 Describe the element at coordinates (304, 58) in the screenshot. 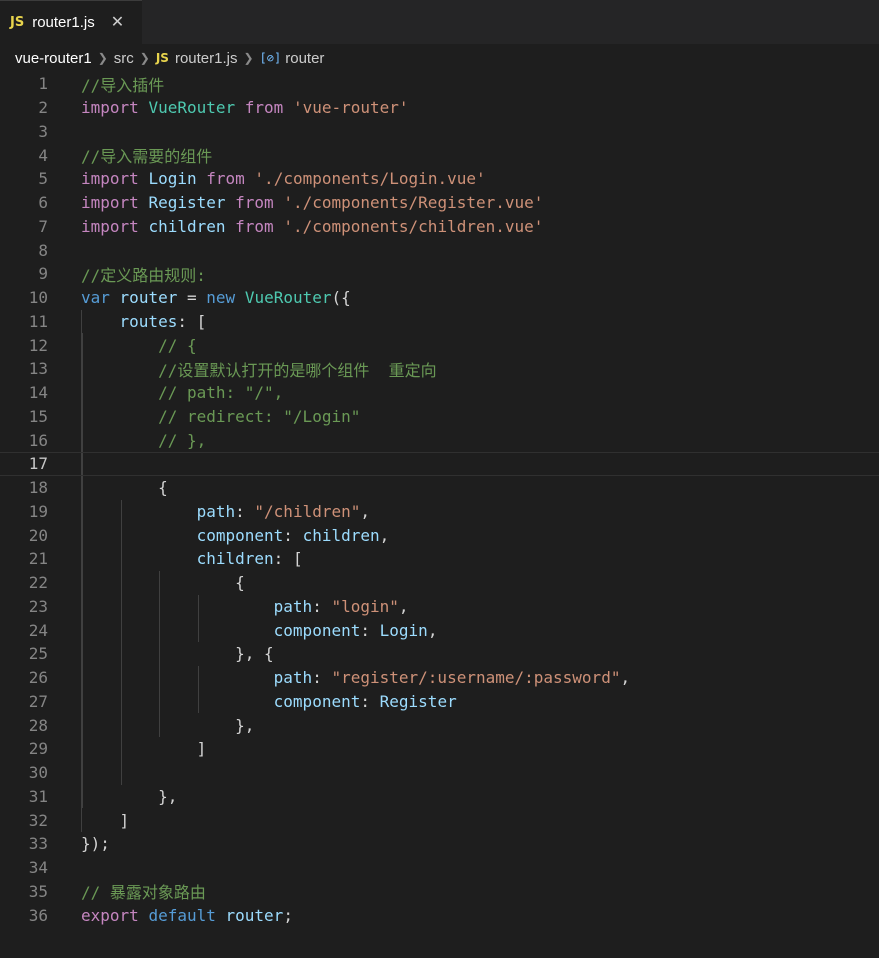

I see `breadcrumb-symbol: router` at that location.